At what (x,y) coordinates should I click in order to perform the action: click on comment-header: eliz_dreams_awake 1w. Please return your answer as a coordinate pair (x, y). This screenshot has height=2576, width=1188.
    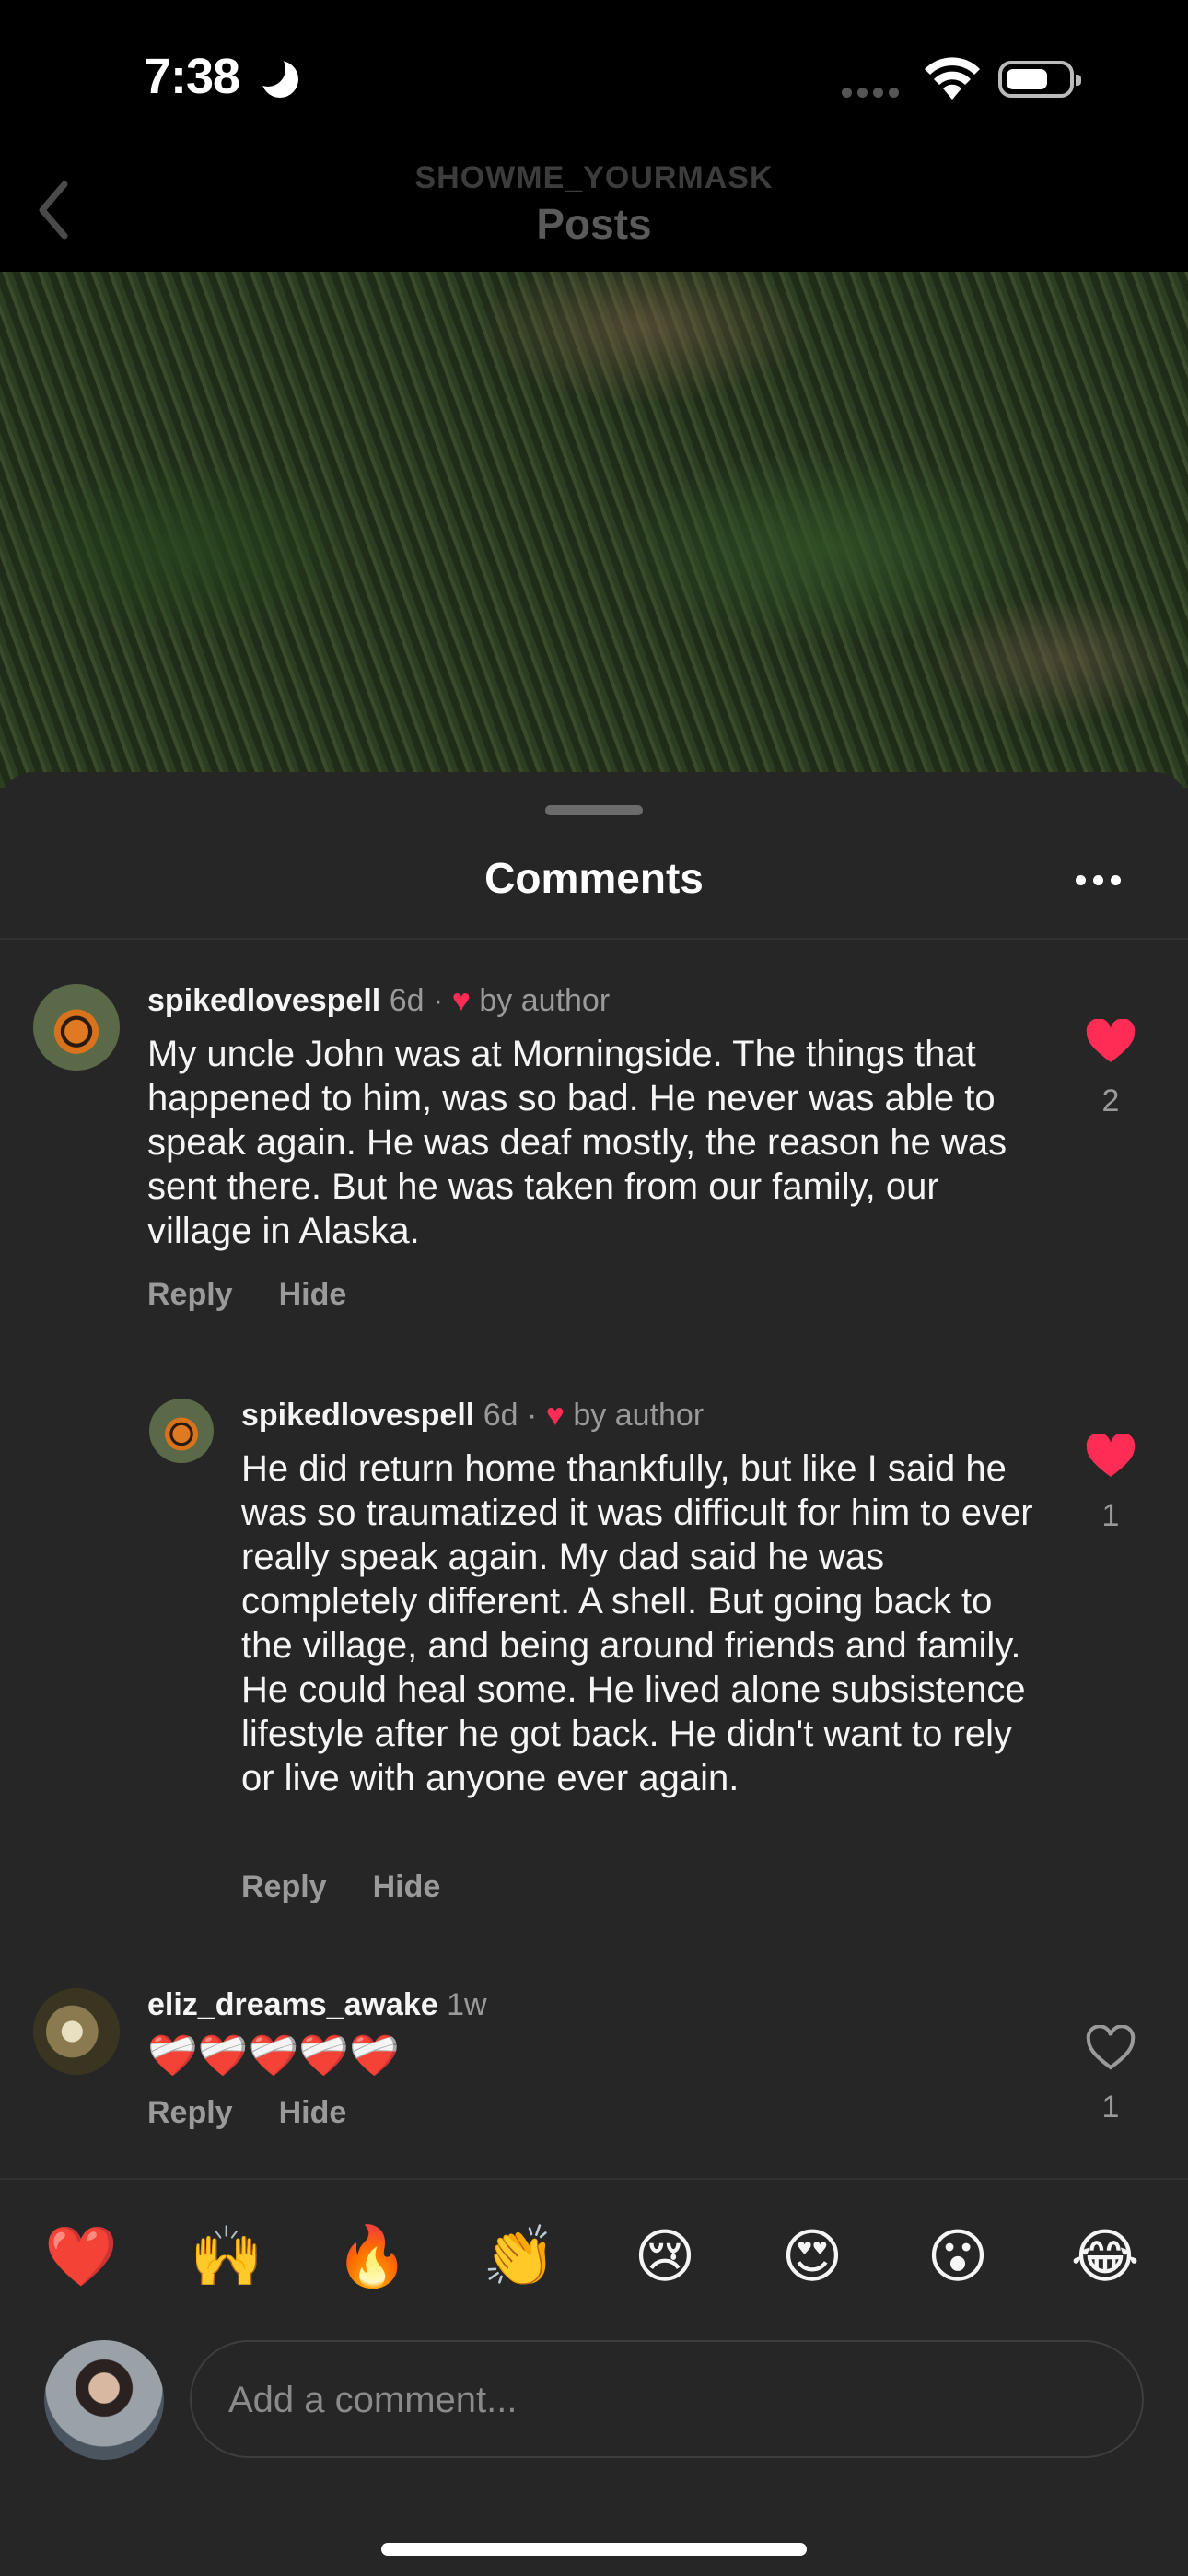
    Looking at the image, I should click on (317, 2004).